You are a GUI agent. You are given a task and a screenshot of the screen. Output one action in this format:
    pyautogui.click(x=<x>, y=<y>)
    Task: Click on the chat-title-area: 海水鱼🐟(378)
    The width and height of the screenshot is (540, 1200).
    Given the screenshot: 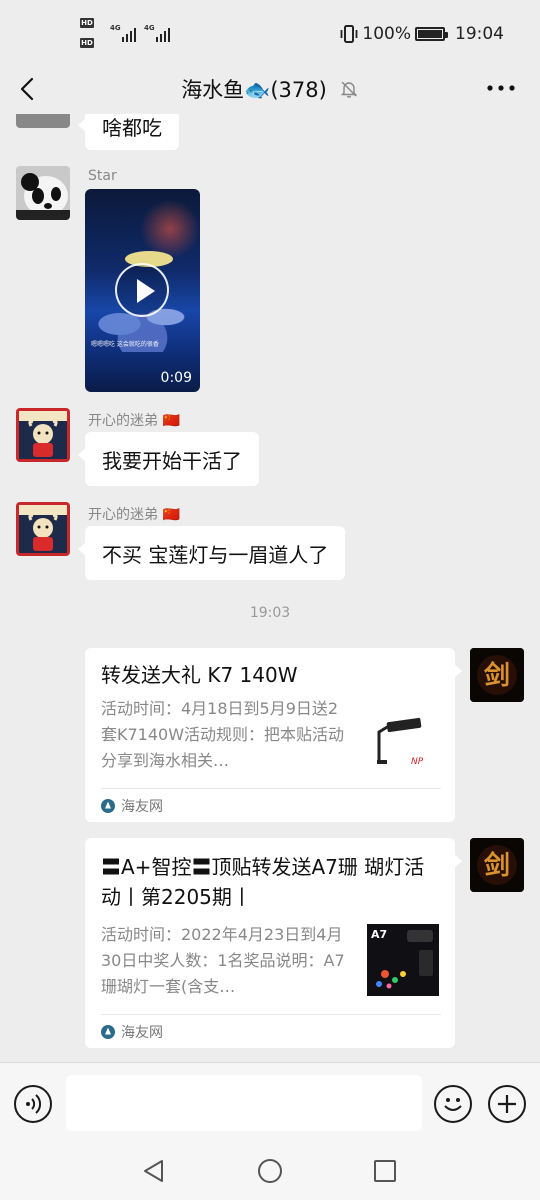 What is the action you would take?
    pyautogui.click(x=270, y=89)
    